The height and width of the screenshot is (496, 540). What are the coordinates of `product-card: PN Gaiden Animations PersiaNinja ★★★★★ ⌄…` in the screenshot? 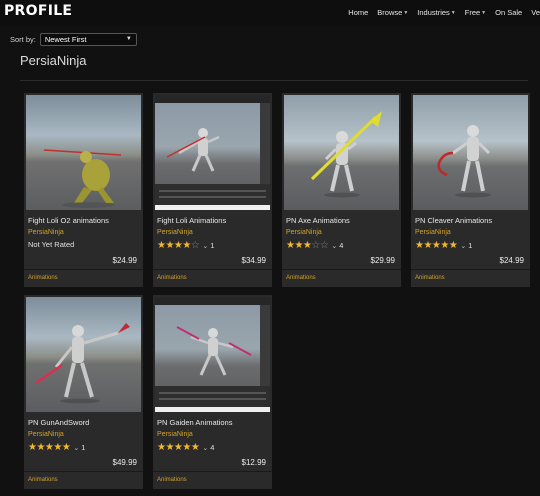 It's located at (212, 392).